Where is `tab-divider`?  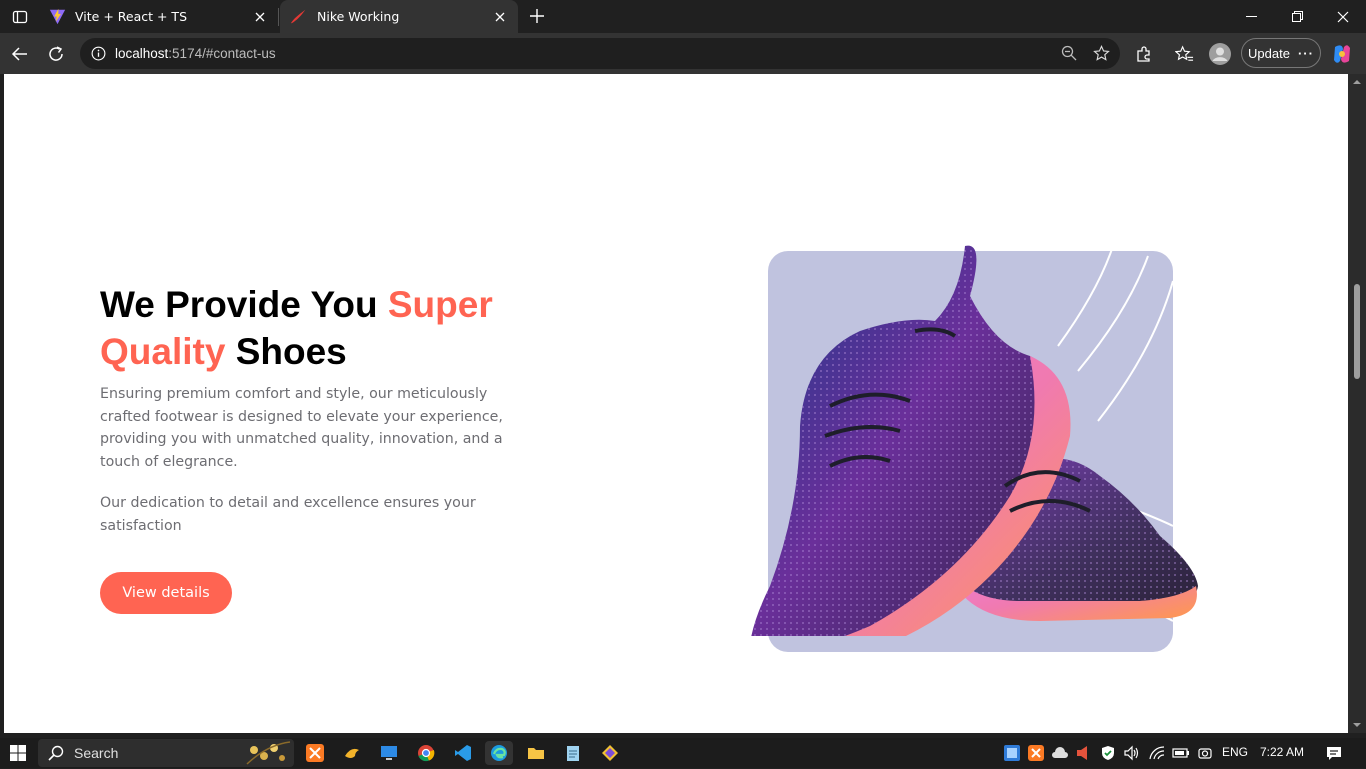 tab-divider is located at coordinates (278, 17).